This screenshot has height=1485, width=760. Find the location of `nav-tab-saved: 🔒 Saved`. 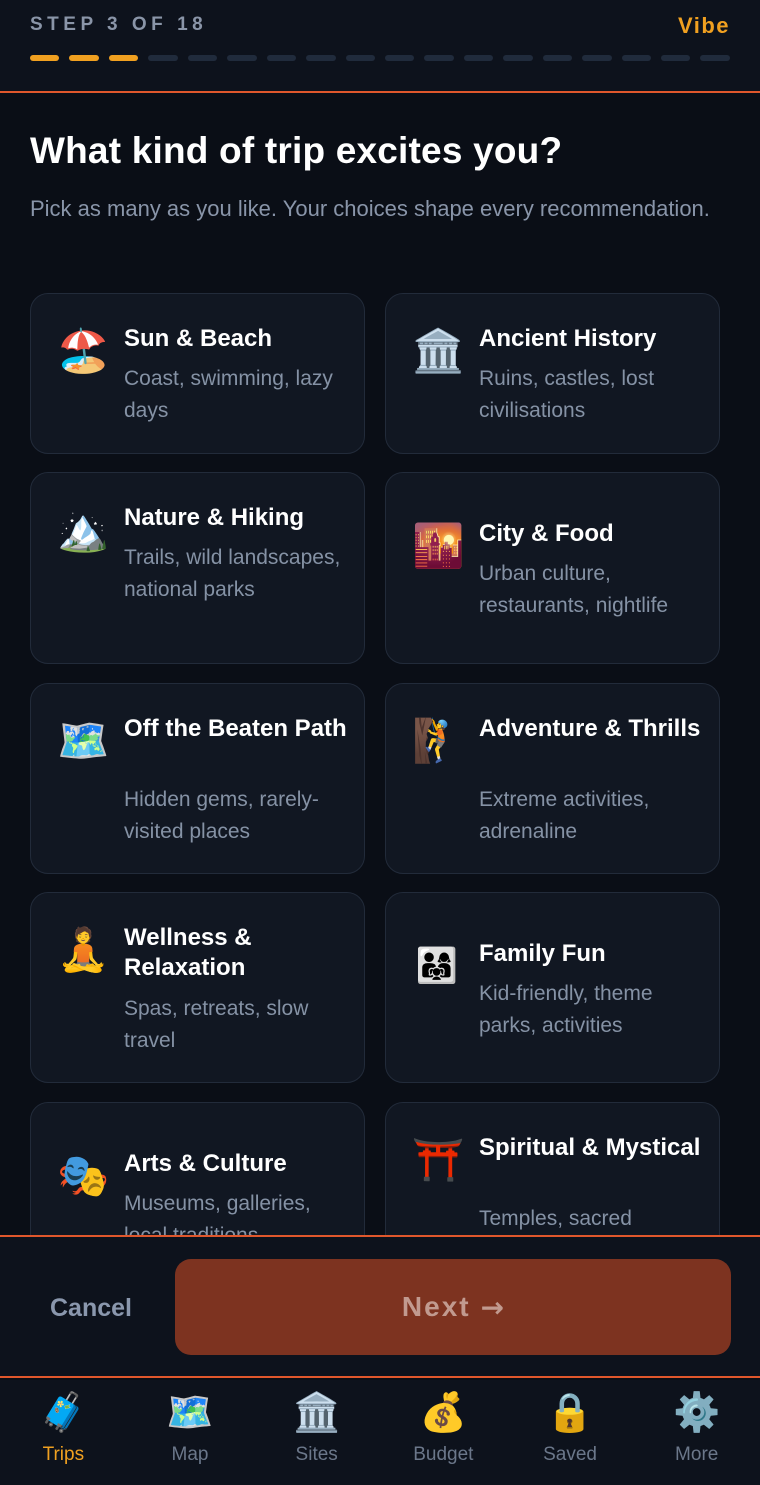

nav-tab-saved: 🔒 Saved is located at coordinates (570, 1432).